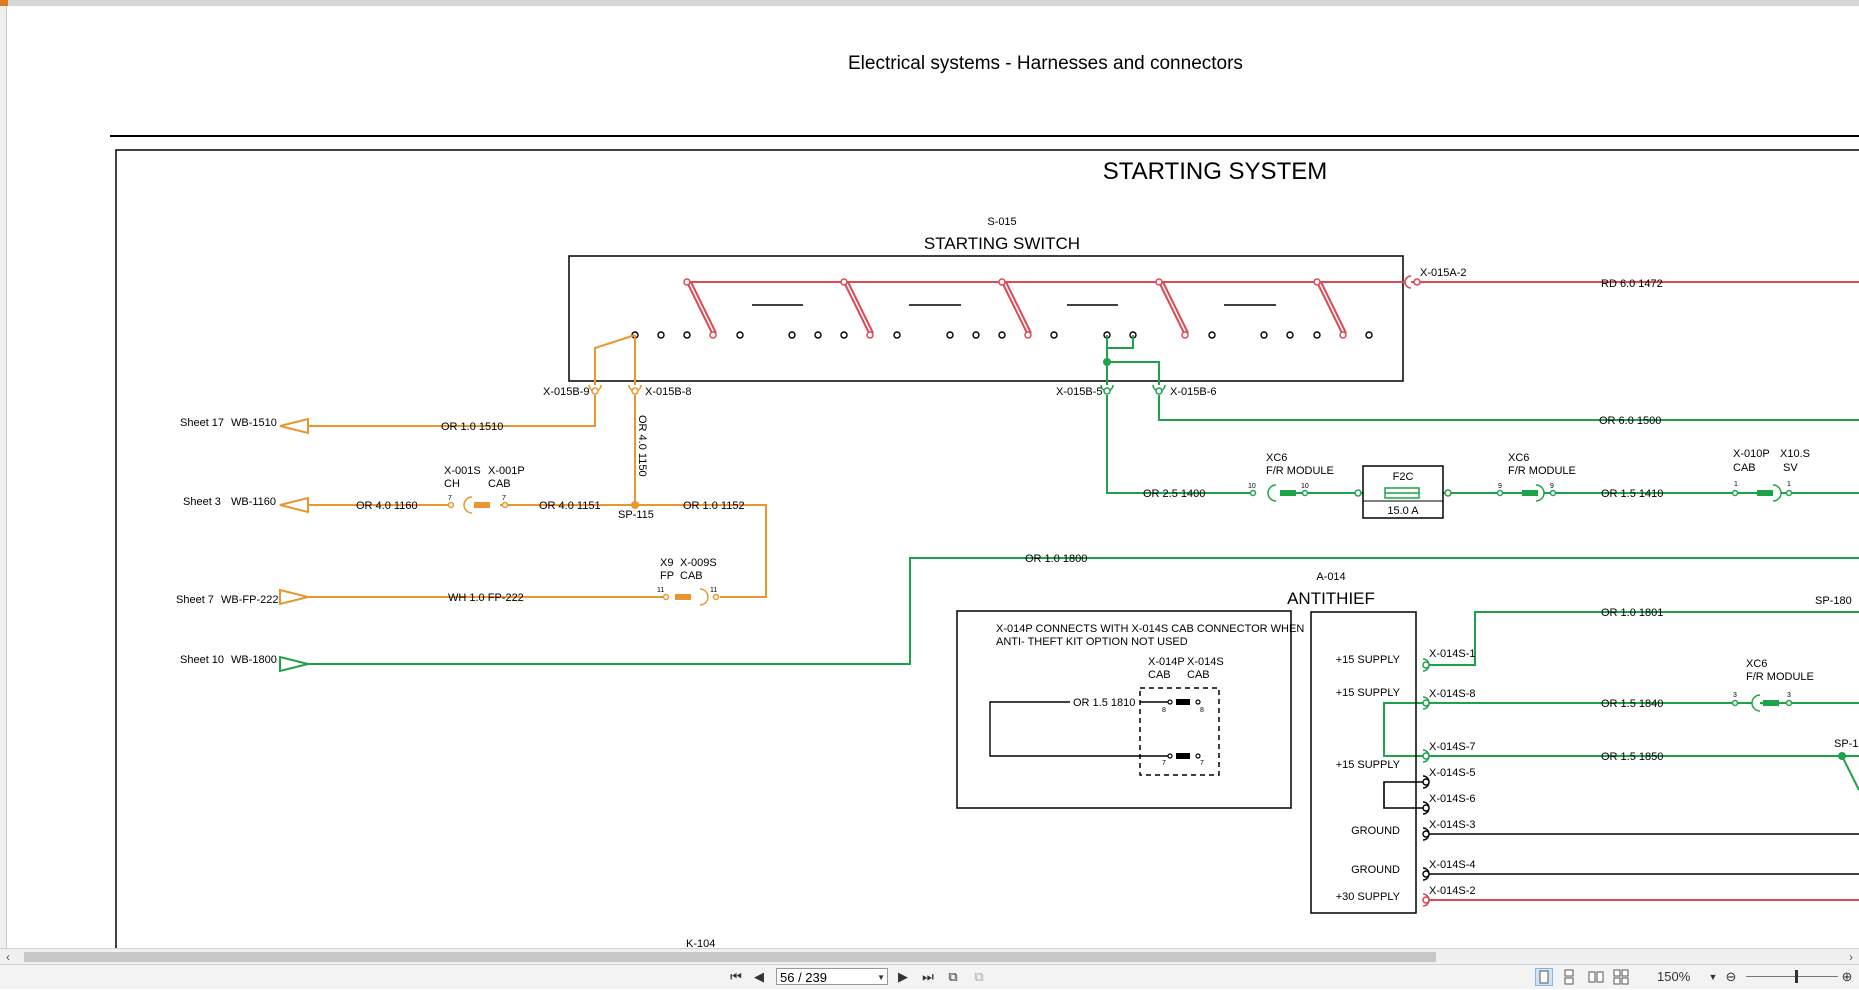 The width and height of the screenshot is (1859, 990). Describe the element at coordinates (566, 392) in the screenshot. I see `label-x015b9: X-015B-9` at that location.